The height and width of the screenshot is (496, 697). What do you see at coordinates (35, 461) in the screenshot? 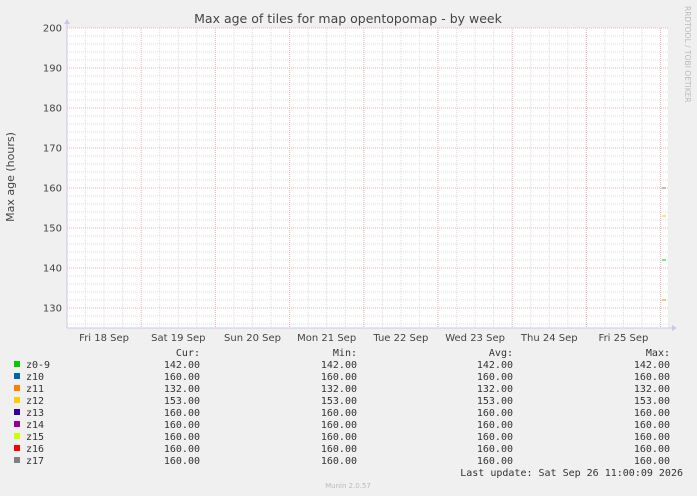
I see `legend-label: z17` at bounding box center [35, 461].